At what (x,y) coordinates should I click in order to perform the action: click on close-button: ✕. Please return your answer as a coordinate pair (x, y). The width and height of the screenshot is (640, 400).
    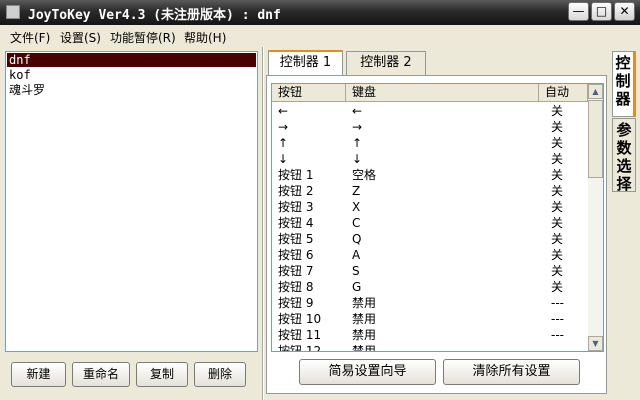
    Looking at the image, I should click on (624, 11).